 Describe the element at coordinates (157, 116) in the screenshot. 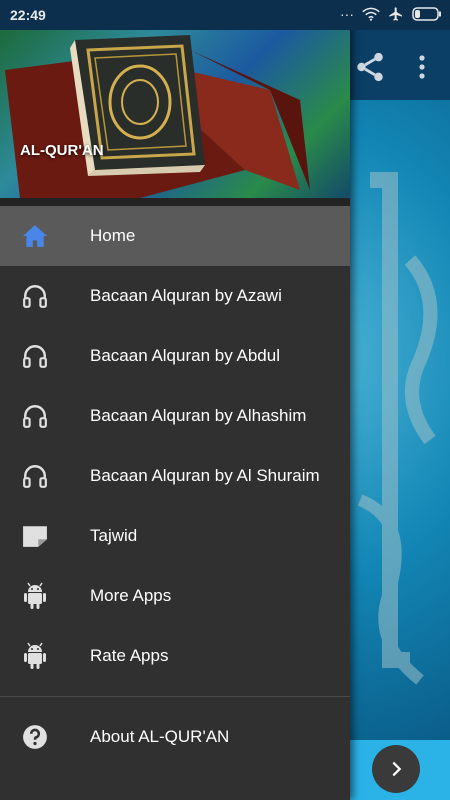

I see `quran-book-image` at that location.